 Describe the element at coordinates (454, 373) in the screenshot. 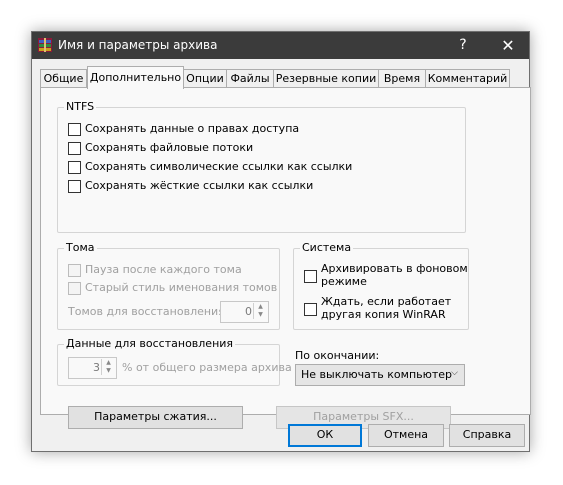

I see `chevron-down-icon: ⌵` at that location.